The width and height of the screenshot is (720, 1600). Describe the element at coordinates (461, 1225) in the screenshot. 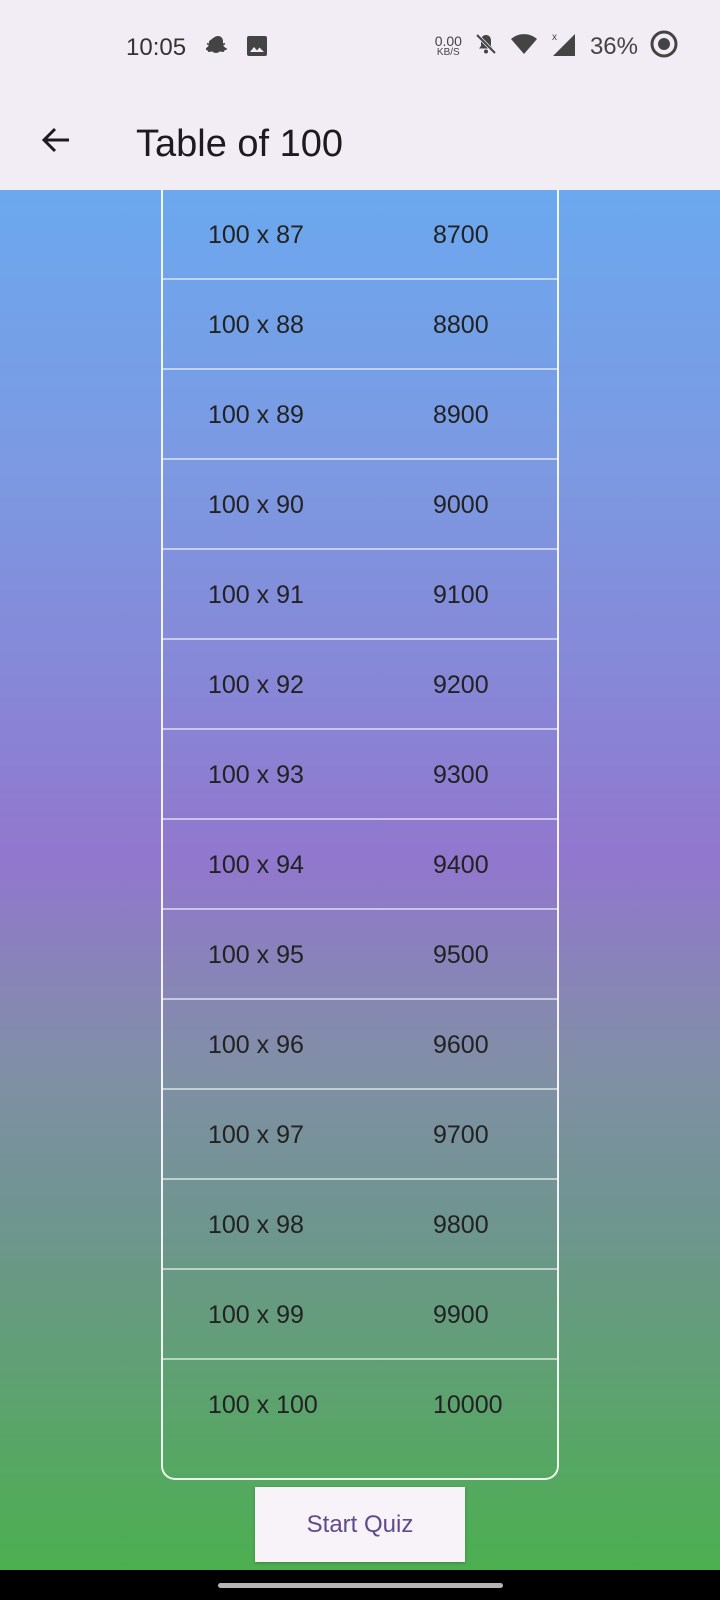

I see `multiplication-result: 9800` at that location.